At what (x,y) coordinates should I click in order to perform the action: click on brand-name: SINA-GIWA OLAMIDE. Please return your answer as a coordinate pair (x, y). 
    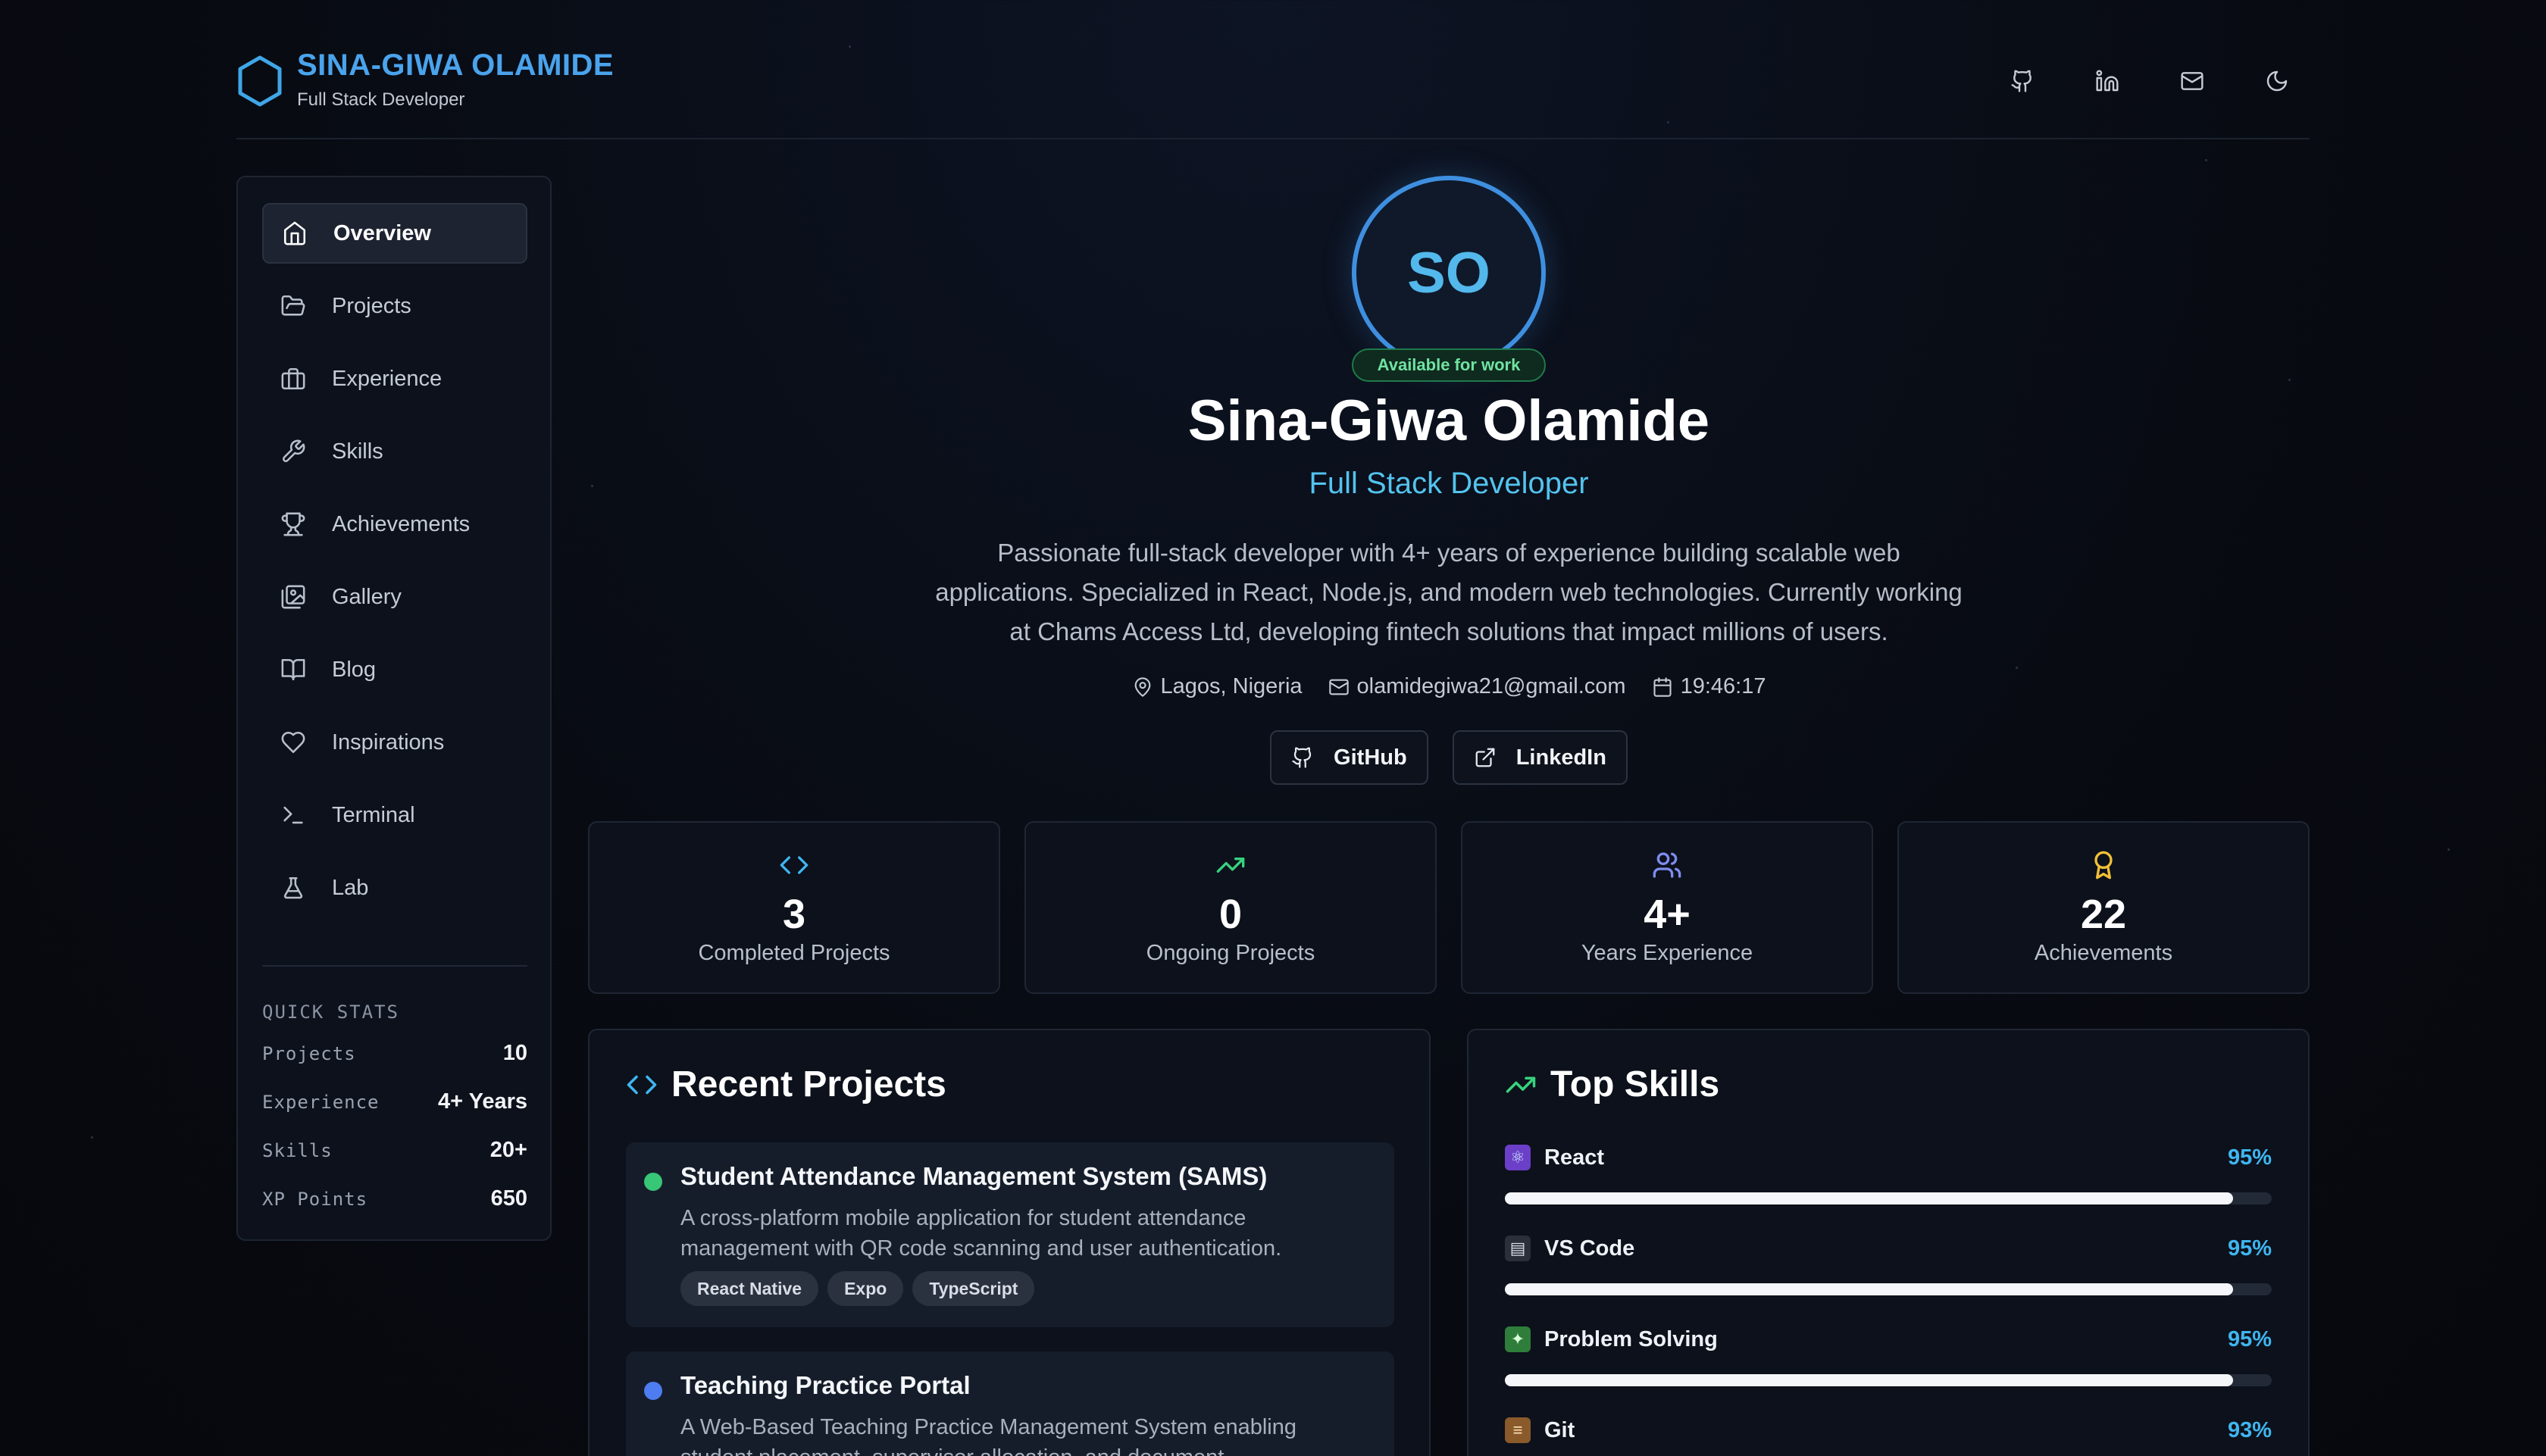
    Looking at the image, I should click on (455, 65).